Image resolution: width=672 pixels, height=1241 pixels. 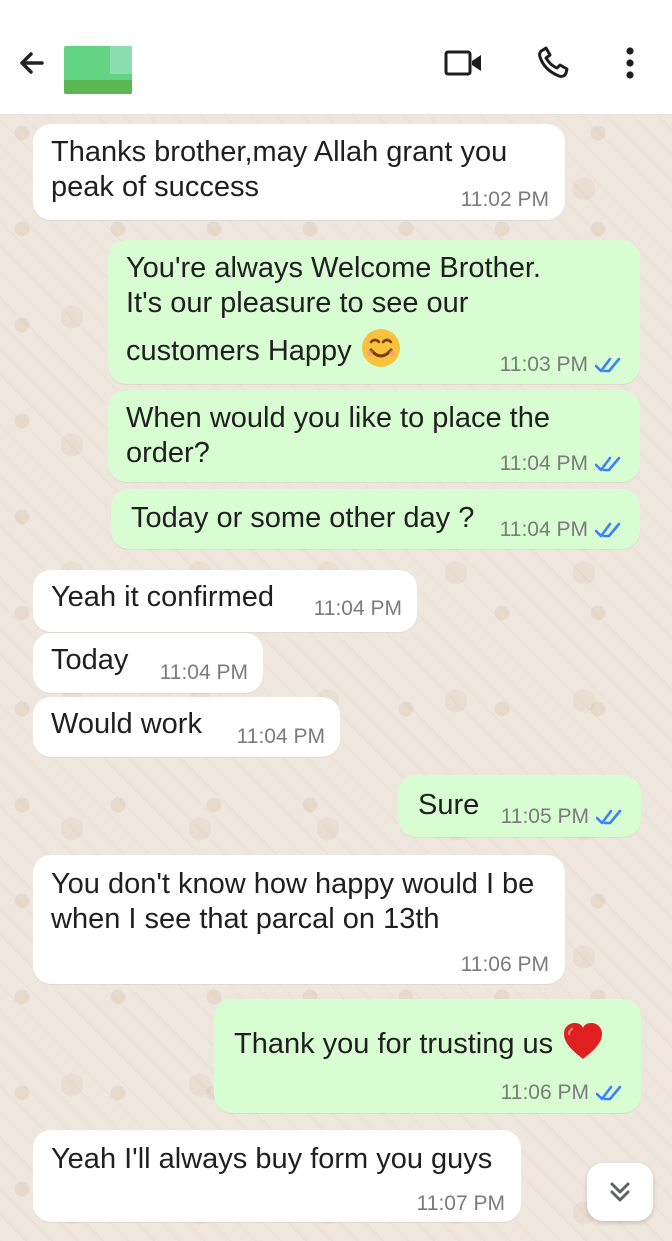 What do you see at coordinates (336, 57) in the screenshot?
I see `chat-header` at bounding box center [336, 57].